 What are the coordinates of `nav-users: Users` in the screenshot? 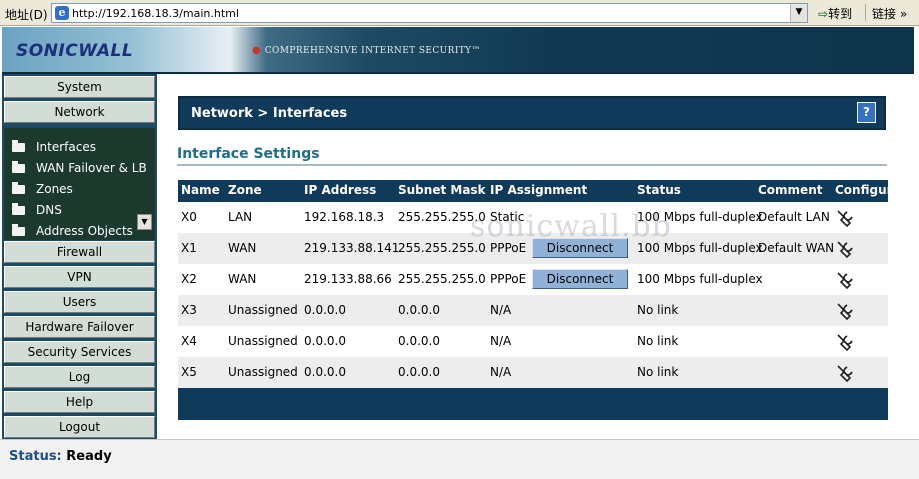 It's located at (79, 302).